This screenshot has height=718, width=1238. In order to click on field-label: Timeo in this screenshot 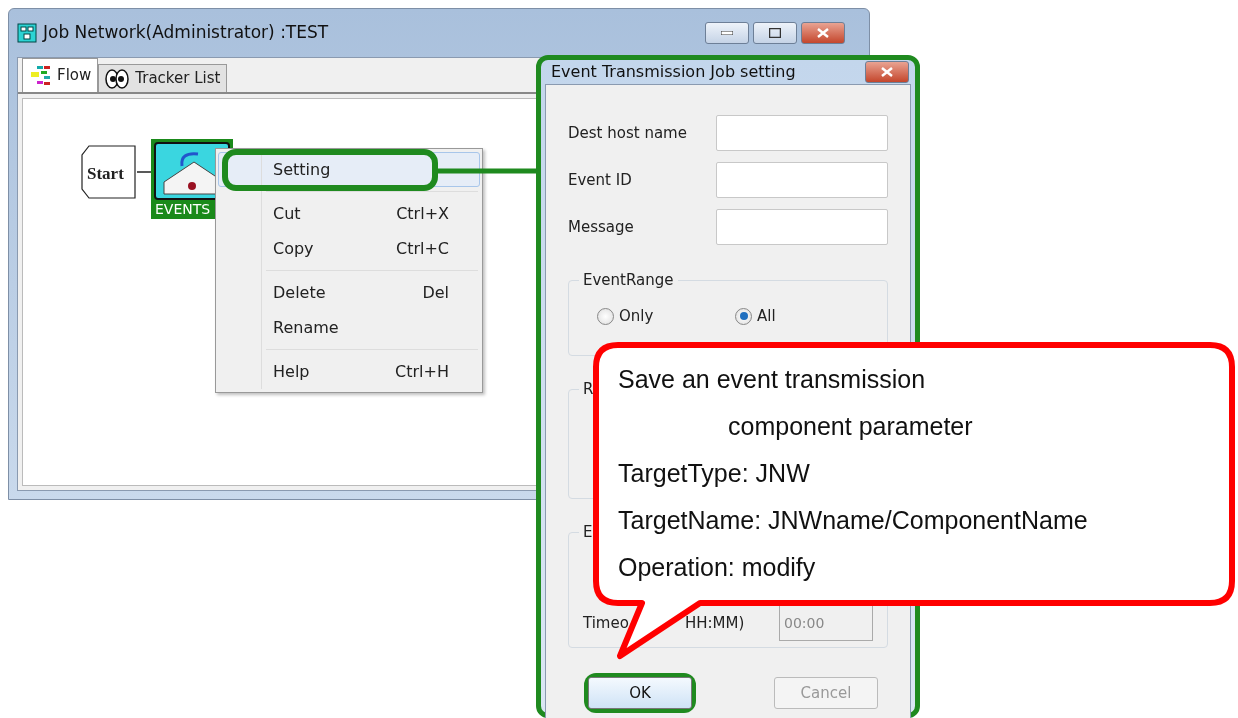, I will do `click(606, 623)`.